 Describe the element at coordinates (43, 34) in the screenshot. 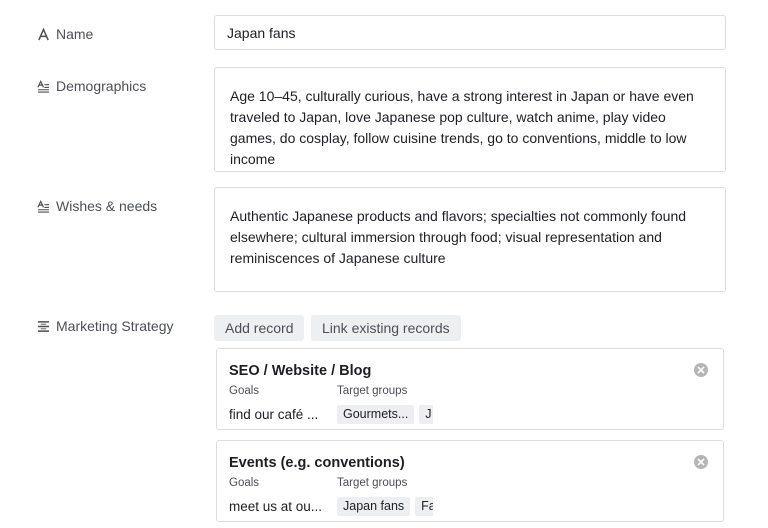

I see `text-field-icon` at that location.